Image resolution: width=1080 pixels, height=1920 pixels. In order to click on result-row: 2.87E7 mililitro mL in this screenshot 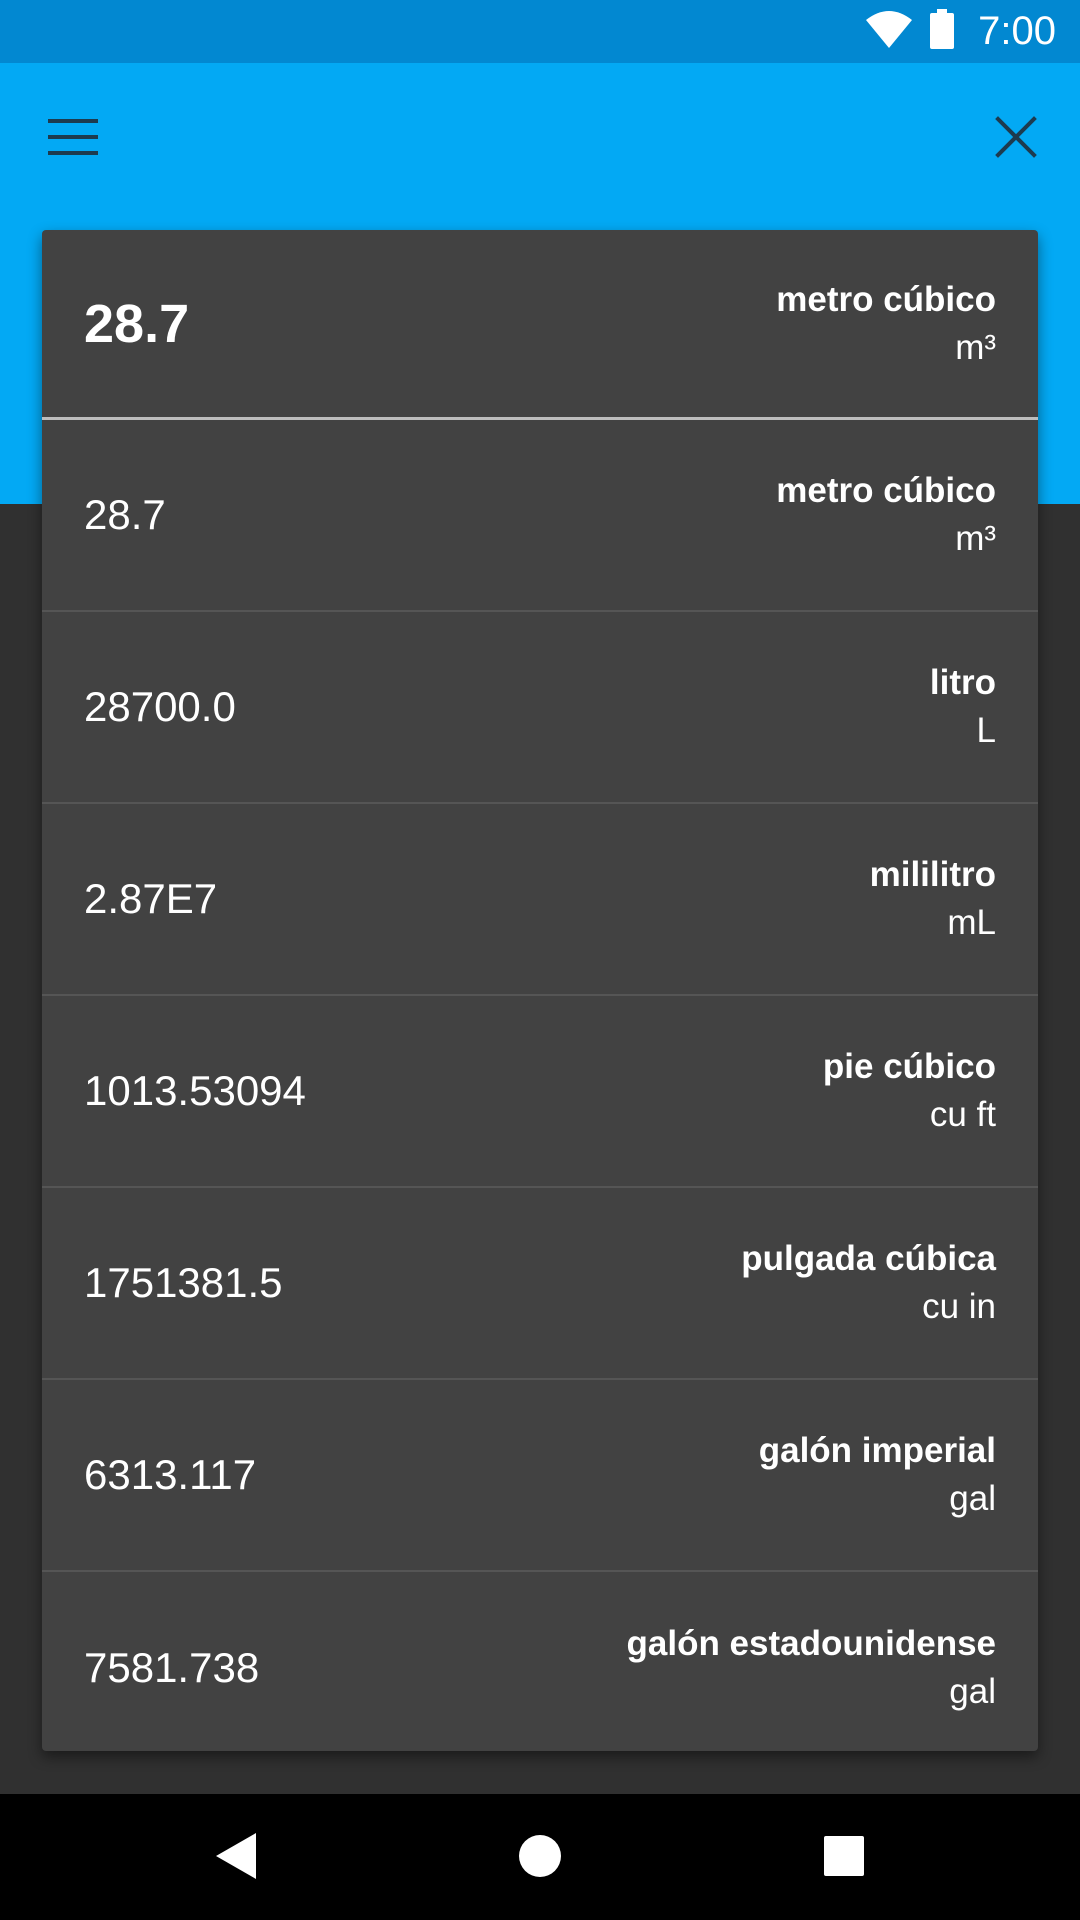, I will do `click(540, 900)`.